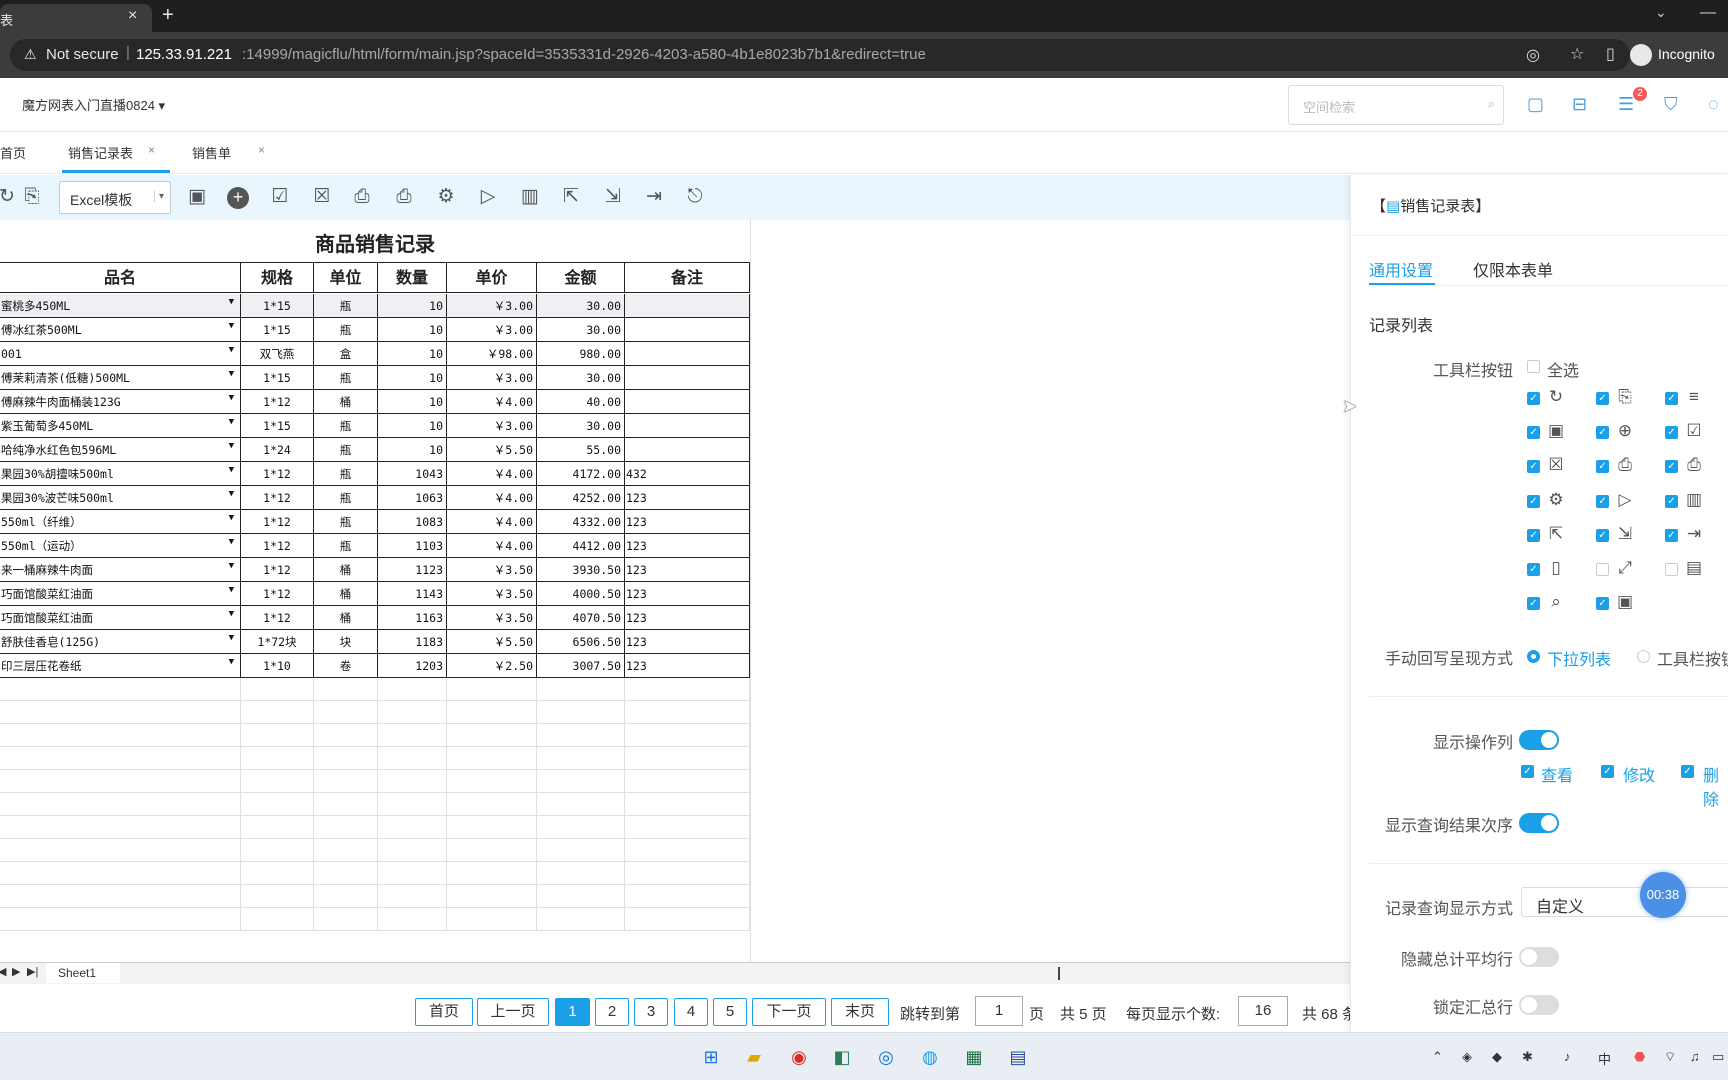  Describe the element at coordinates (115, 197) in the screenshot. I see `excel-template-select: Excel模板 ▾` at that location.